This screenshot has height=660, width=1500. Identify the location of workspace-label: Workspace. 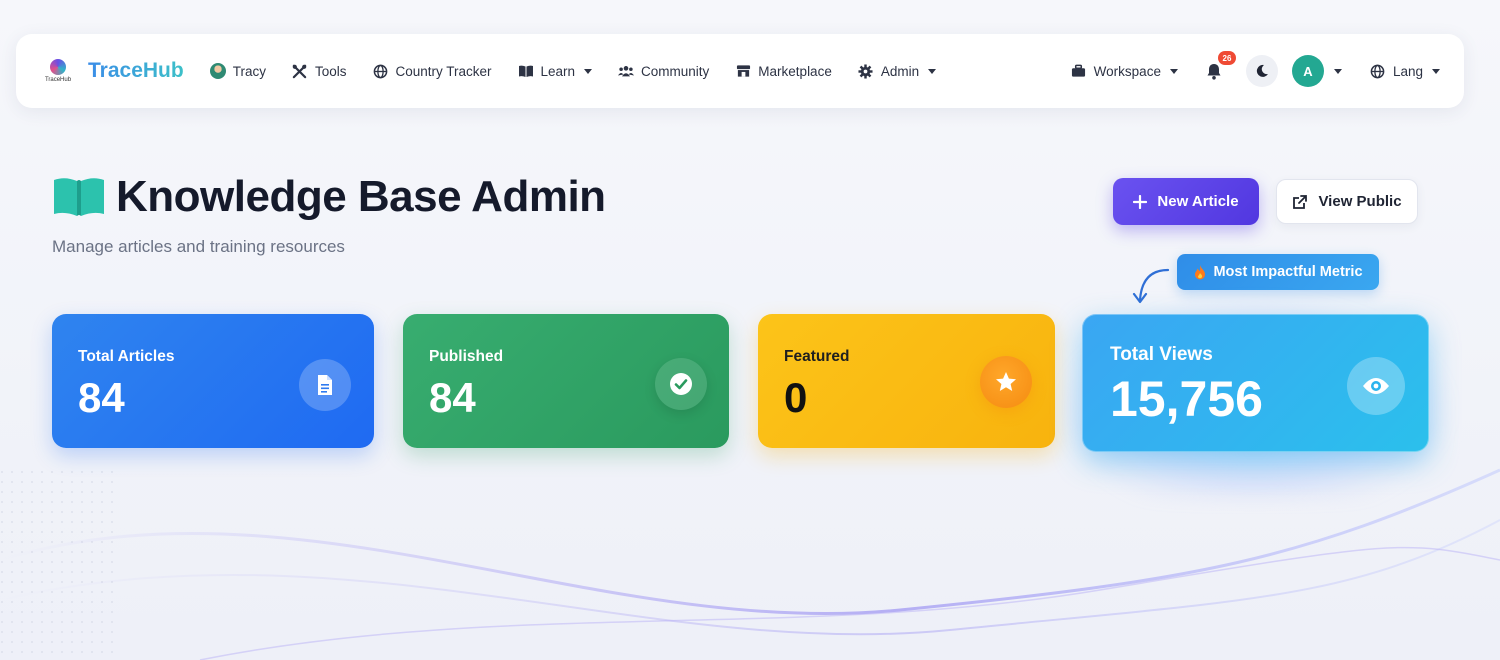
(1127, 71).